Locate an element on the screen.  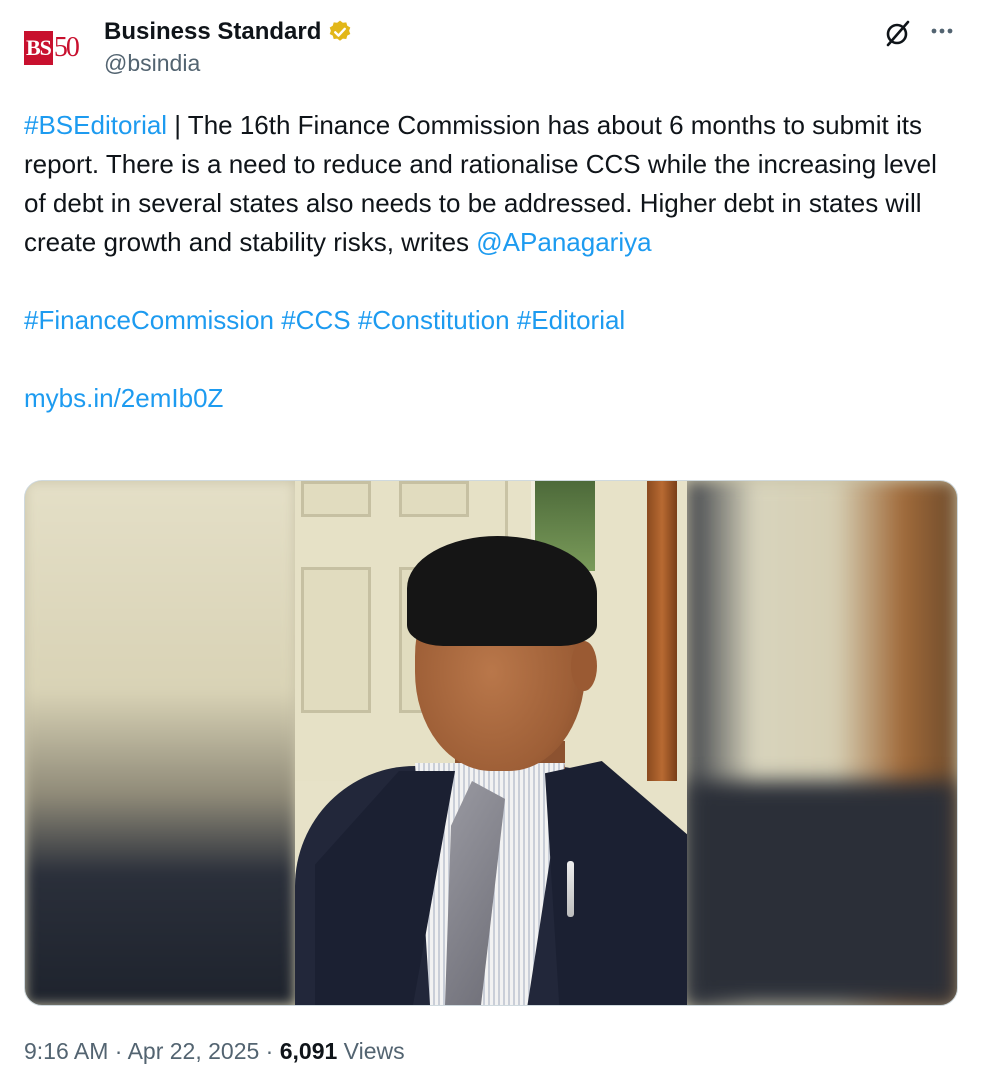
hashtag-financecommission: #FinanceCommission is located at coordinates (149, 320).